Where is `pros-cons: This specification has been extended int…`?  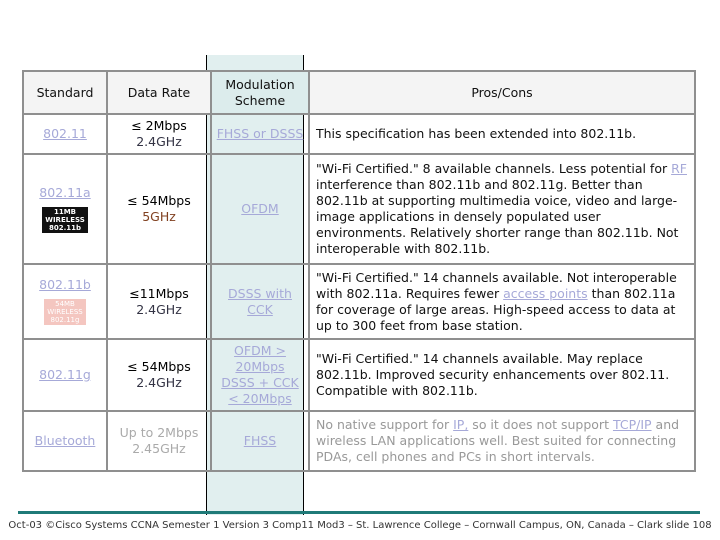 pros-cons: This specification has been extended int… is located at coordinates (502, 134).